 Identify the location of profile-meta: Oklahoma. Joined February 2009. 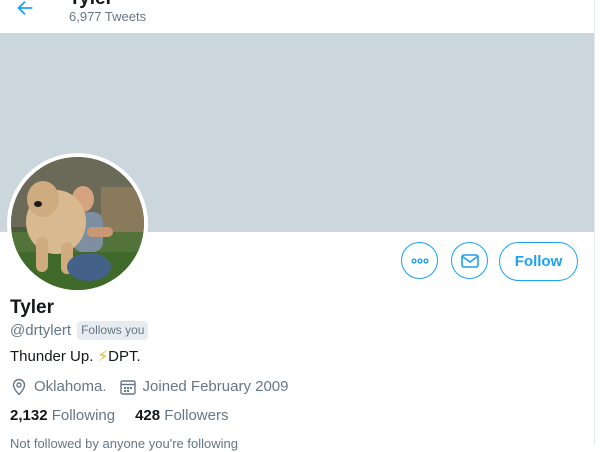
(149, 387).